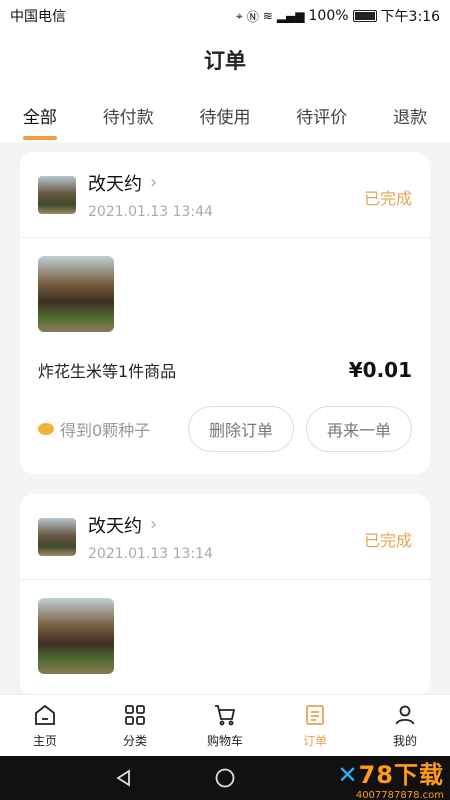  I want to click on tab-pending-payment: 待付款, so click(128, 115).